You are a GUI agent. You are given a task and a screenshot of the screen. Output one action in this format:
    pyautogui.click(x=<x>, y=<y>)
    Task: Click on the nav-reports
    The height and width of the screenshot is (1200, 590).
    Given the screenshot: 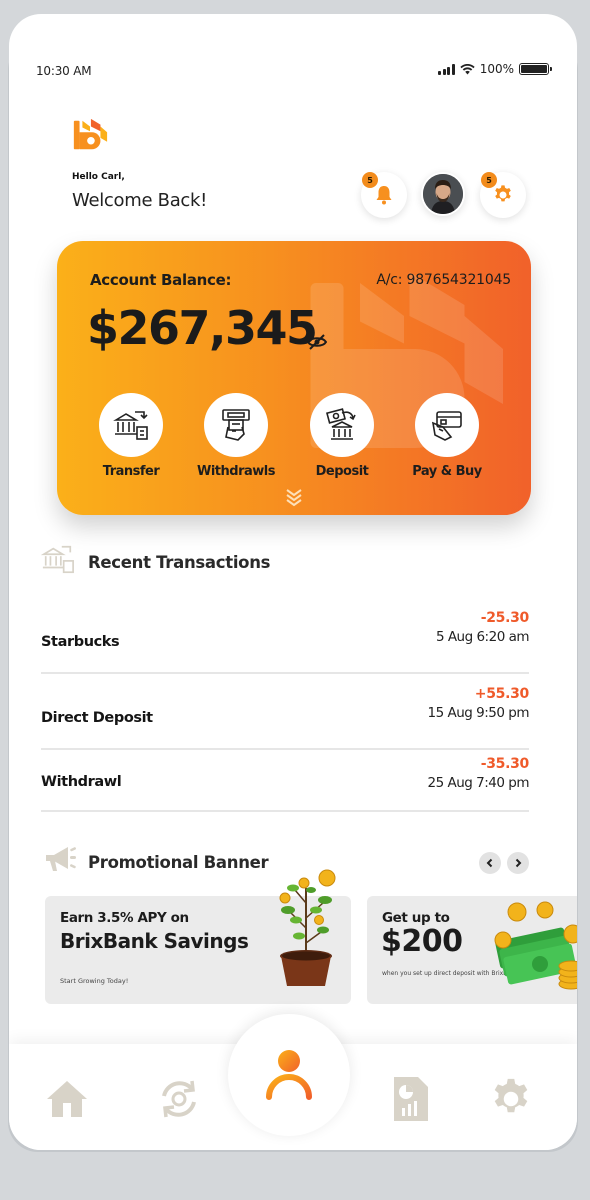 What is the action you would take?
    pyautogui.click(x=411, y=1099)
    